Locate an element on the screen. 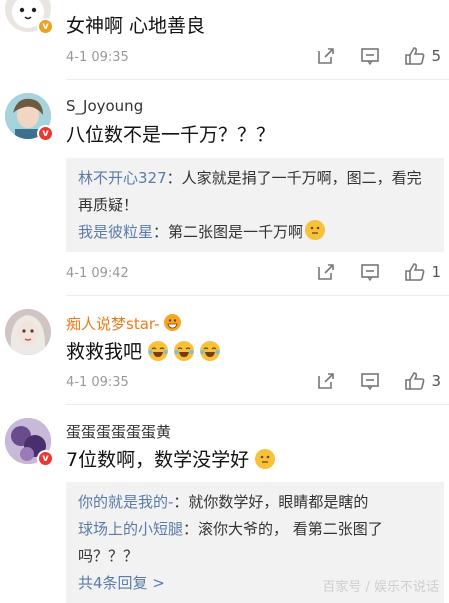 The width and height of the screenshot is (449, 603). reply-item: 你的就是我的-：就你数学好，眼睛都是瞎的 is located at coordinates (255, 502).